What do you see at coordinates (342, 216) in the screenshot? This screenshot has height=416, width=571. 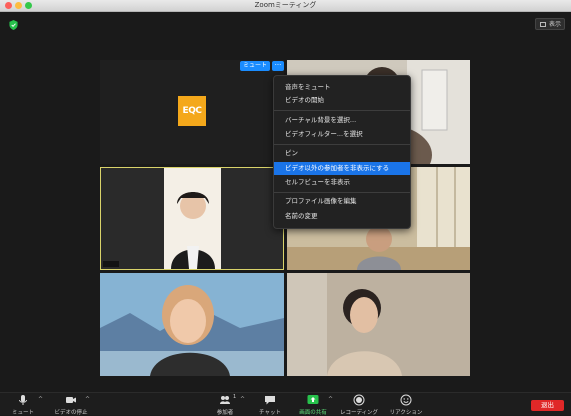 I see `menu-item-rename: 名前の変更` at bounding box center [342, 216].